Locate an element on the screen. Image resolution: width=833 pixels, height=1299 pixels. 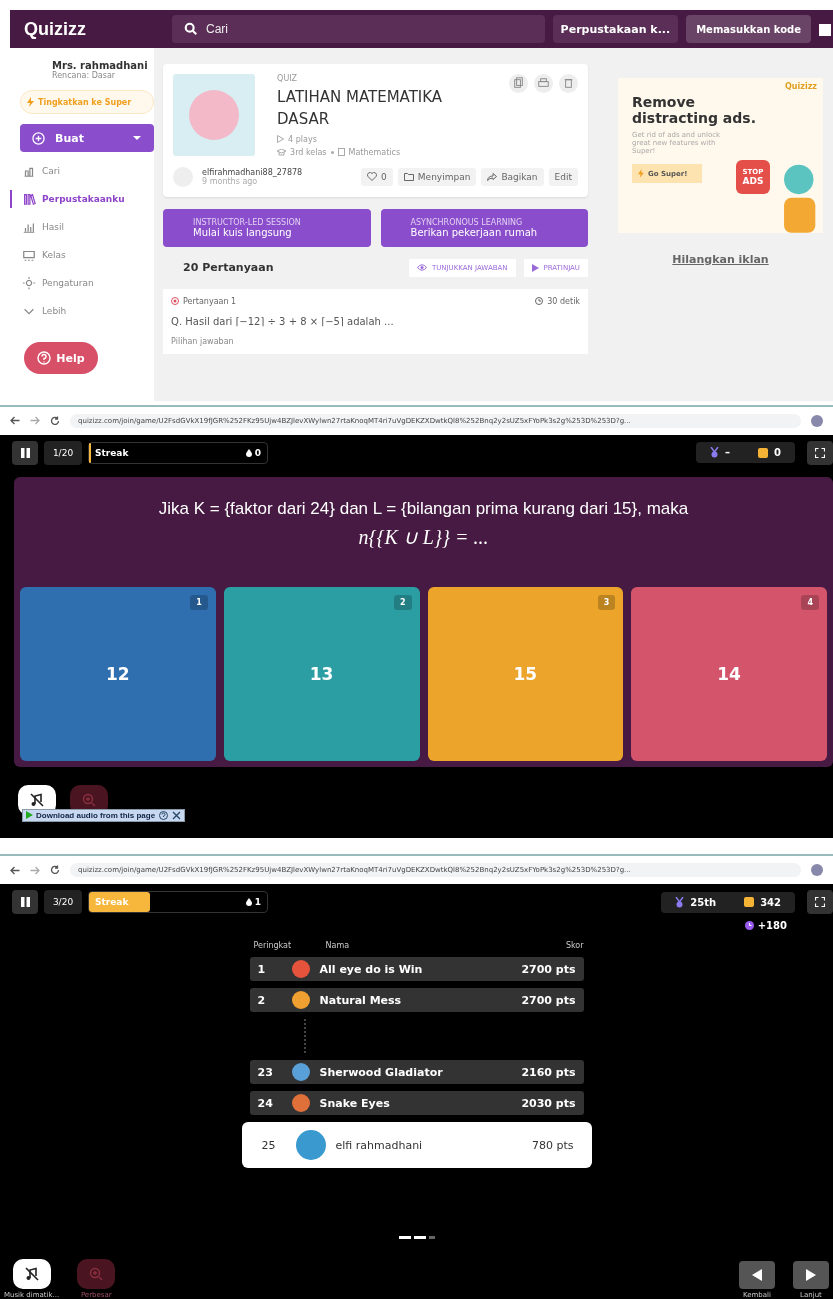
close-icon is located at coordinates (177, 815).